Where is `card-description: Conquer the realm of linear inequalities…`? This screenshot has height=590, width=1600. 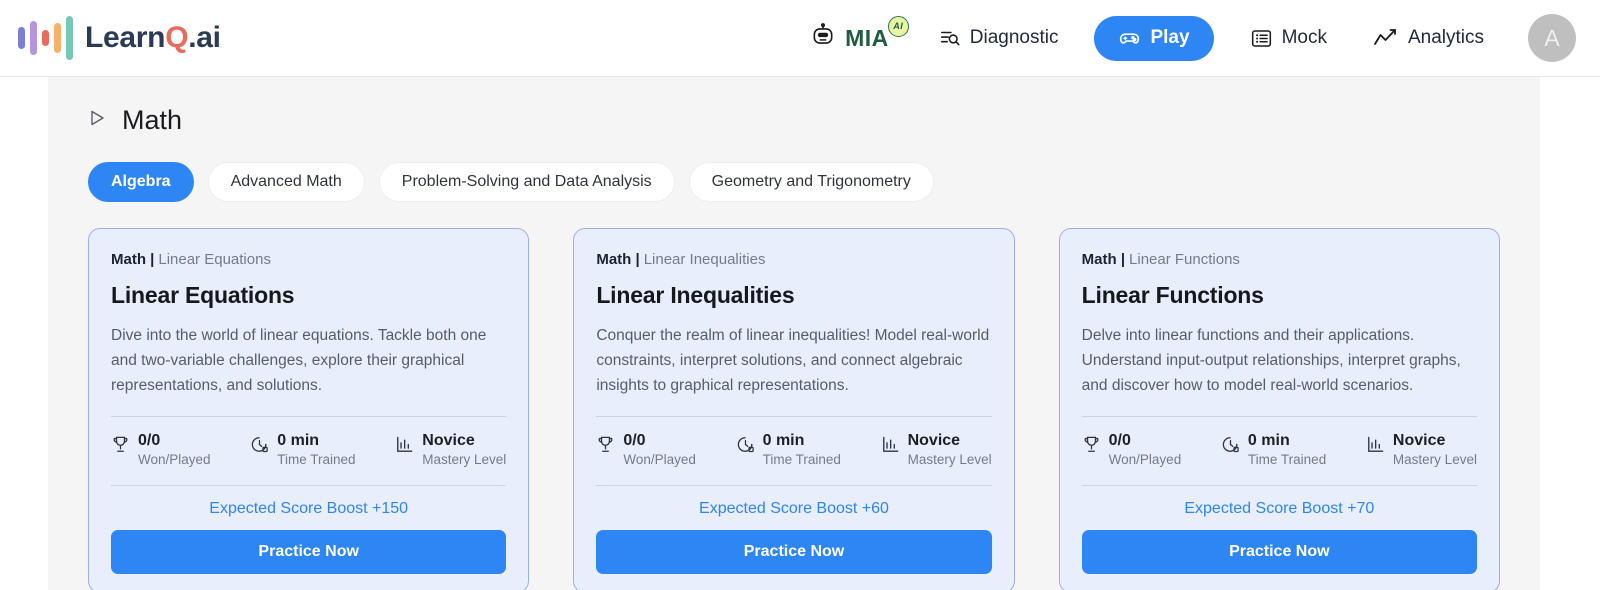 card-description: Conquer the realm of linear inequalities… is located at coordinates (793, 361).